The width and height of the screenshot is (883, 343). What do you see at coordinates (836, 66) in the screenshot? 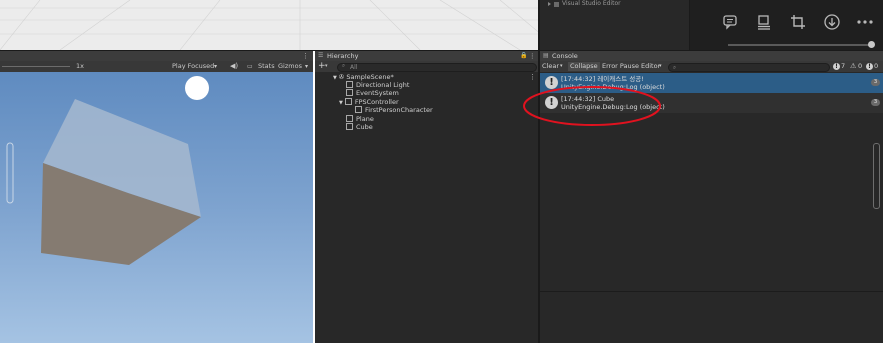
I see `log-count-icon: !` at bounding box center [836, 66].